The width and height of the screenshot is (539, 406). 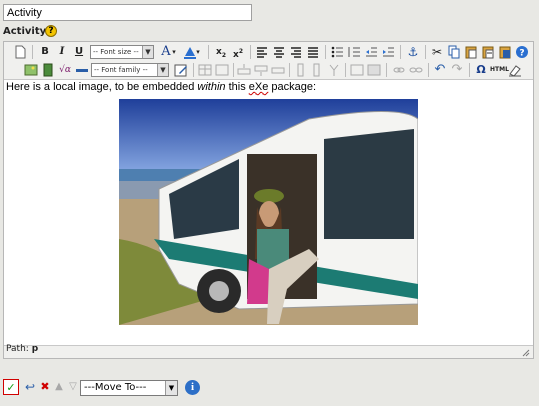 I want to click on merge-cells-icon, so click(x=374, y=70).